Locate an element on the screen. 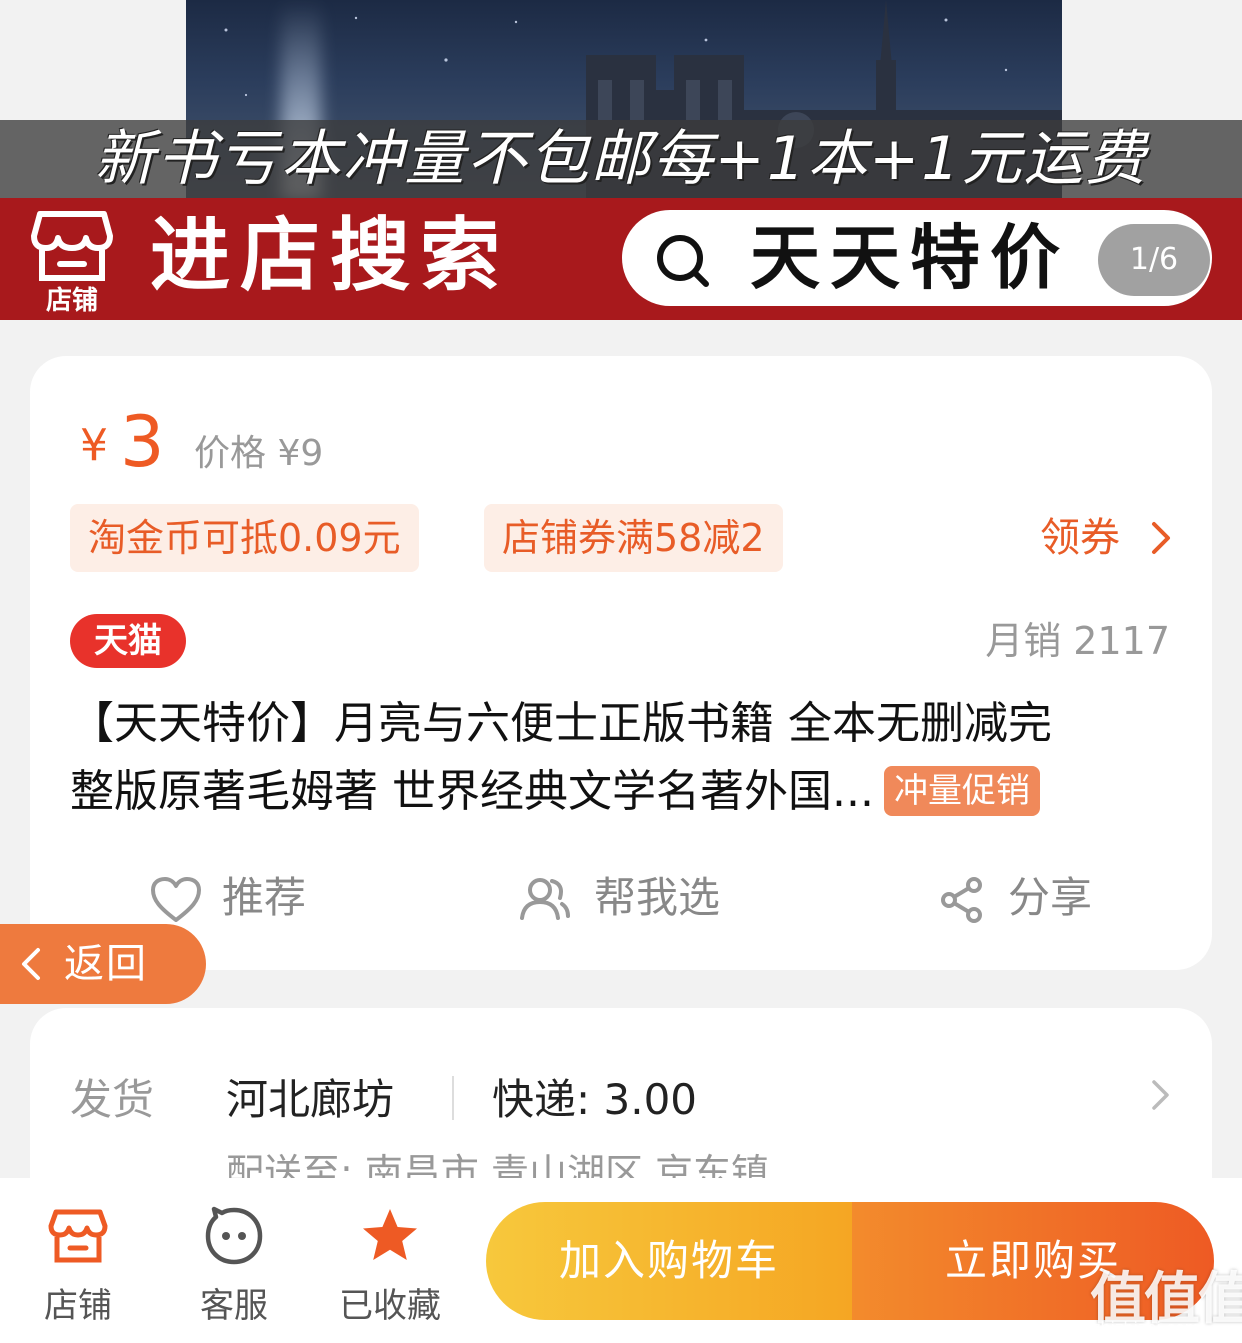 This screenshot has width=1242, height=1343. chat-bubble-icon is located at coordinates (234, 1235).